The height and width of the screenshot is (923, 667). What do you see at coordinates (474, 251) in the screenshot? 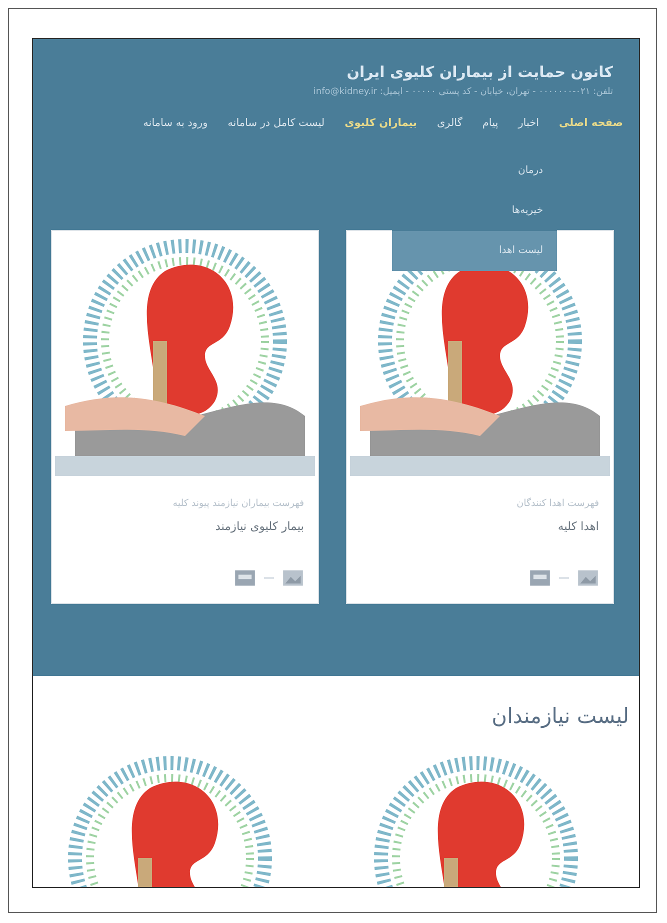
I see `dropdown-item: لیست اهدا` at bounding box center [474, 251].